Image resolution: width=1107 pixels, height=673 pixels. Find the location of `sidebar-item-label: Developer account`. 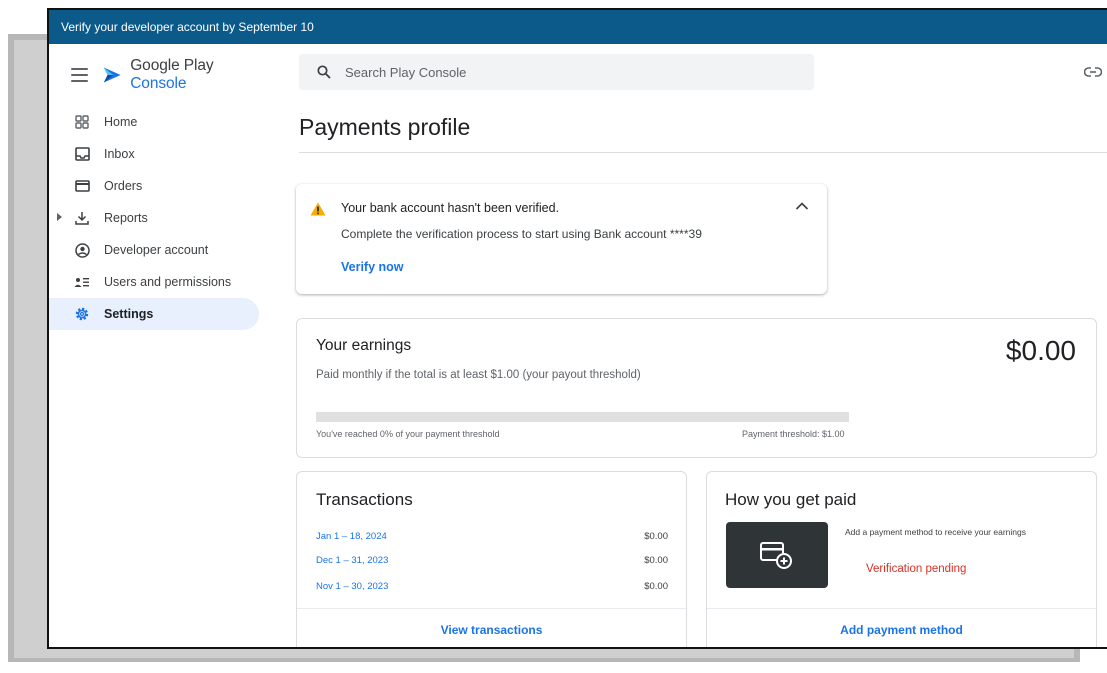

sidebar-item-label: Developer account is located at coordinates (156, 250).